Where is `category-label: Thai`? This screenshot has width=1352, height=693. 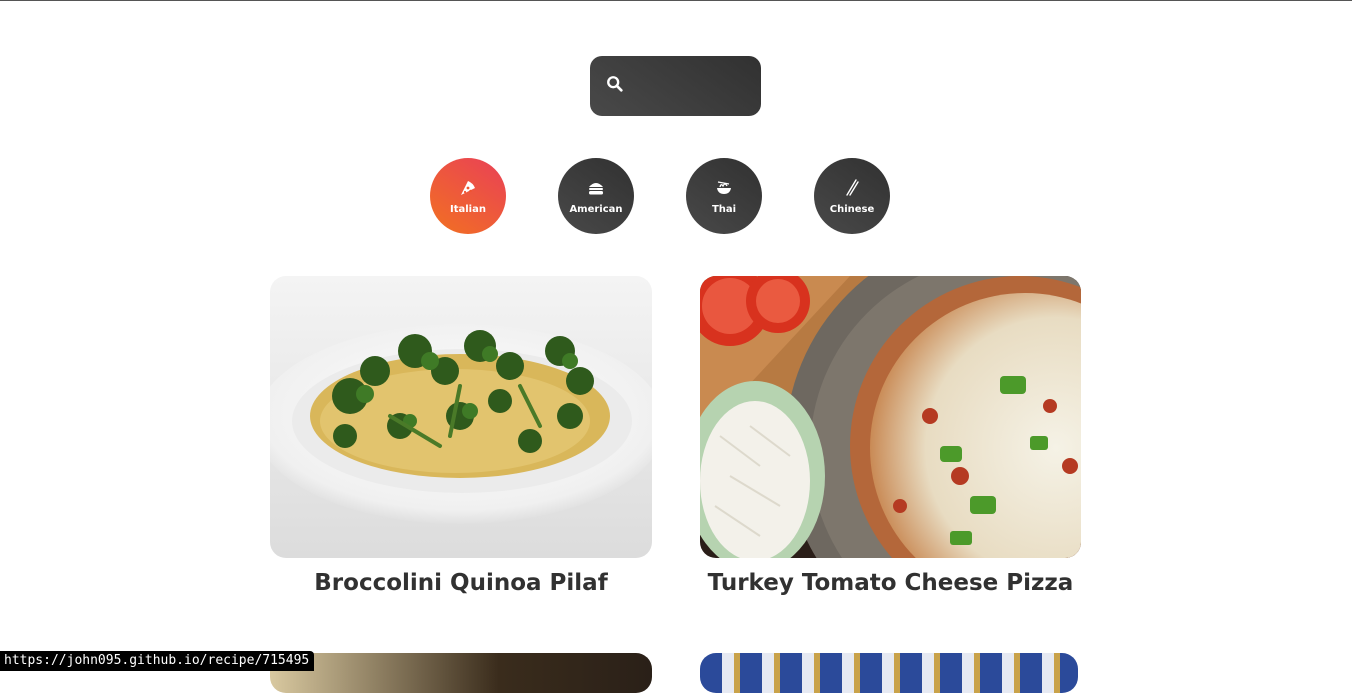
category-label: Thai is located at coordinates (724, 209).